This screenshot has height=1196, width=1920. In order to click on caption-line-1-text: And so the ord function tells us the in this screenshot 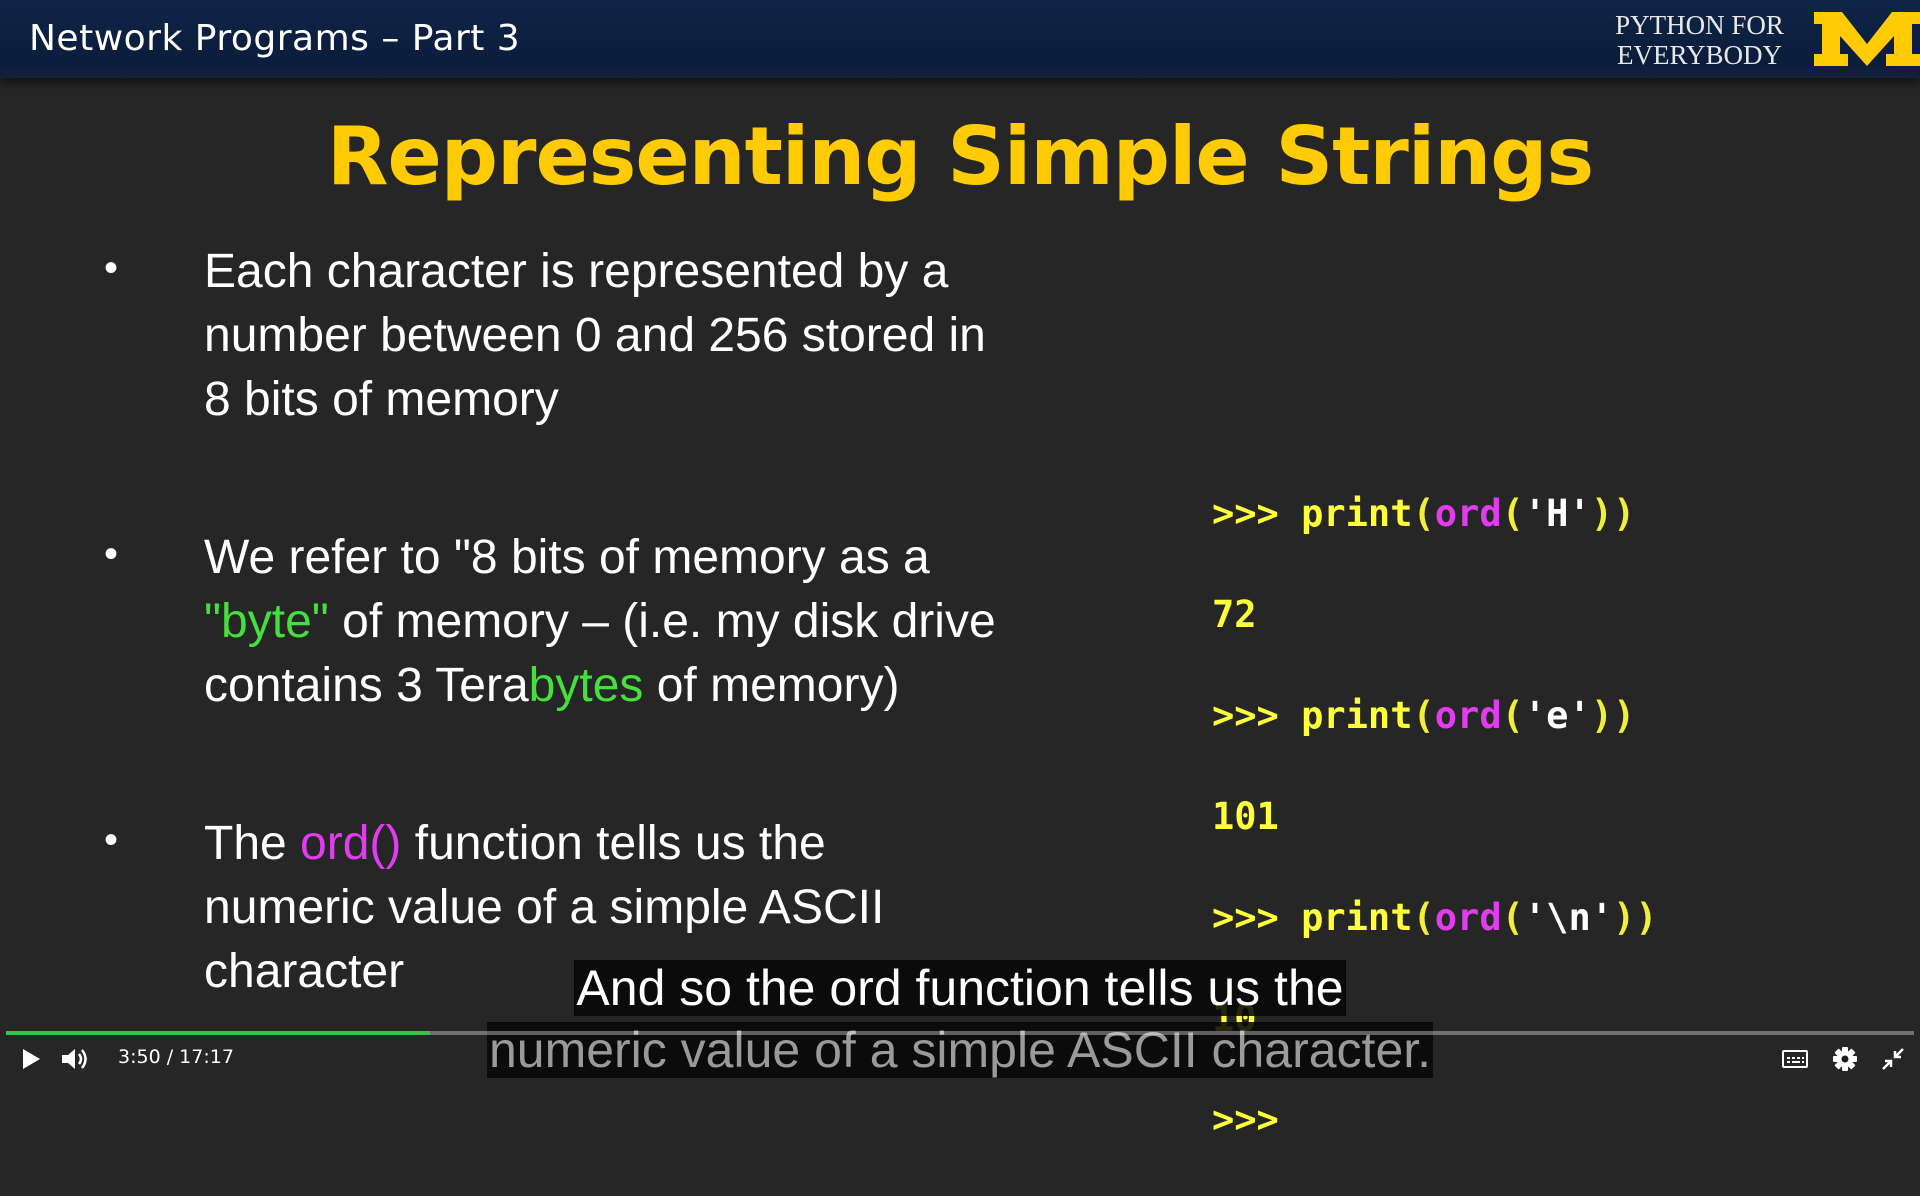, I will do `click(960, 988)`.